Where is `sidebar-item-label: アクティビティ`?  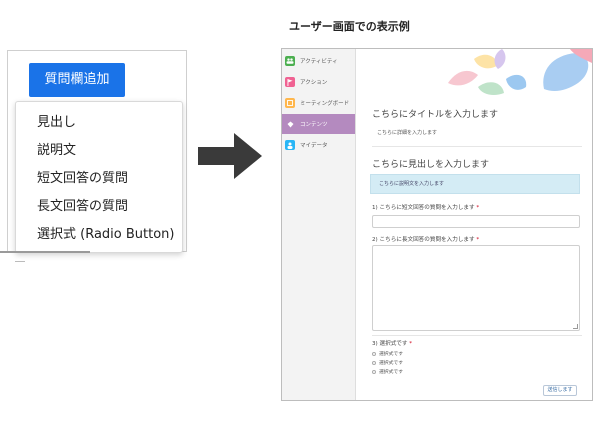 sidebar-item-label: アクティビティ is located at coordinates (319, 62).